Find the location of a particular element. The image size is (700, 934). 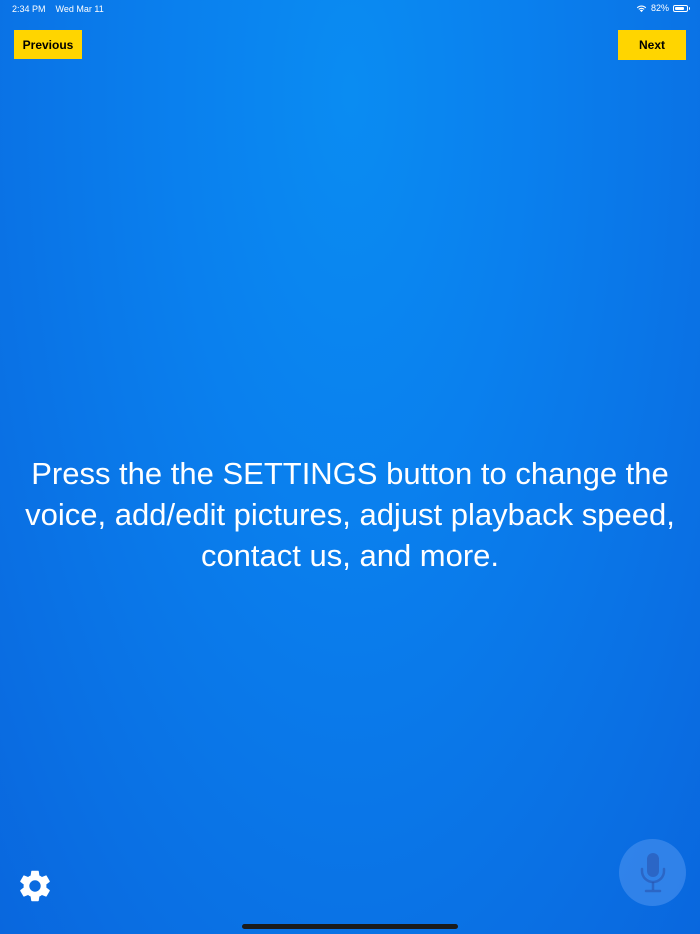

status-bar: 2:34 PM Wed Mar 11 82% is located at coordinates (350, 9).